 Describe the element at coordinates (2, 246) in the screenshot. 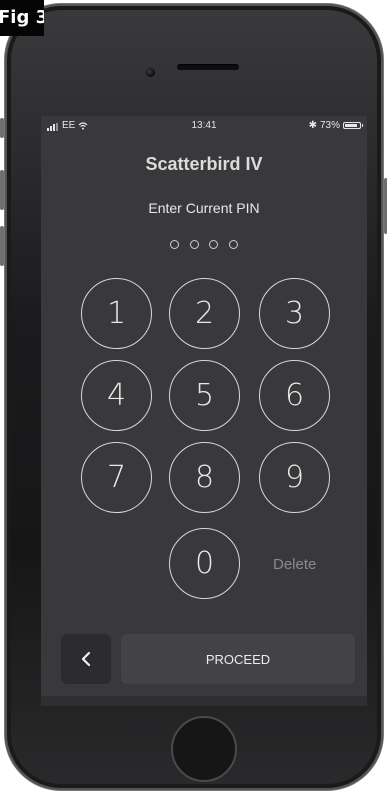

I see `volume-down-button` at that location.